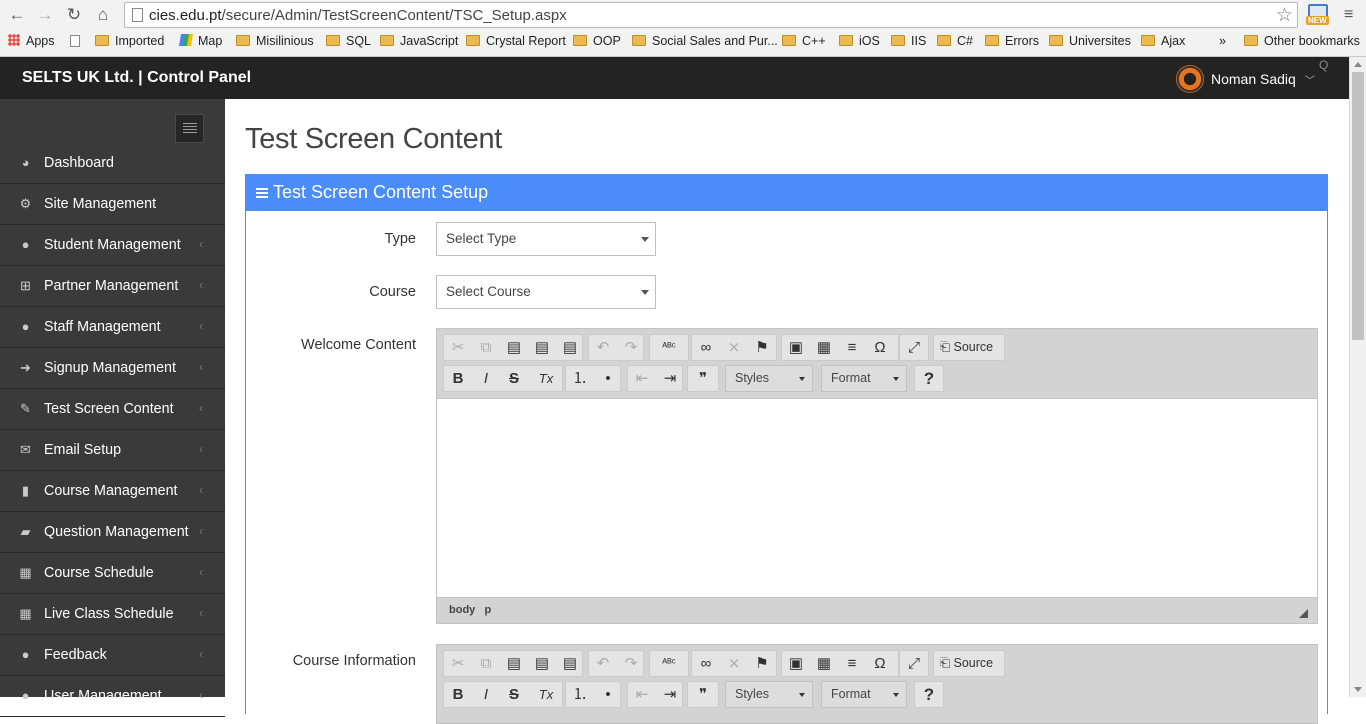  I want to click on resize-handle-icon, so click(1303, 613).